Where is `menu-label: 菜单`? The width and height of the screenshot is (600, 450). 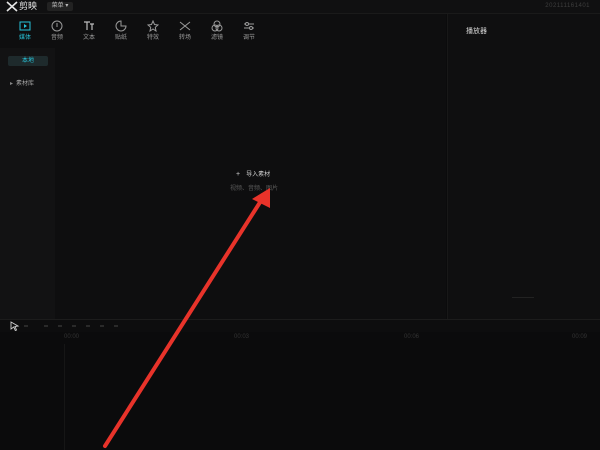 menu-label: 菜单 is located at coordinates (57, 6).